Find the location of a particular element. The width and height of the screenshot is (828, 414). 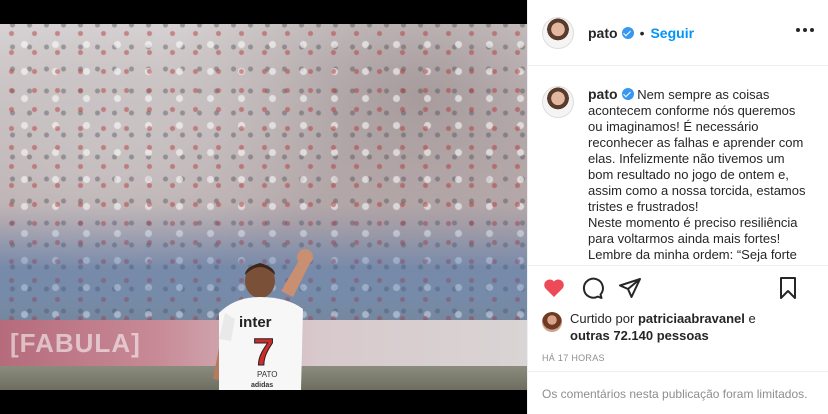

post-timestamp: HÁ 17 HORAS is located at coordinates (678, 359).